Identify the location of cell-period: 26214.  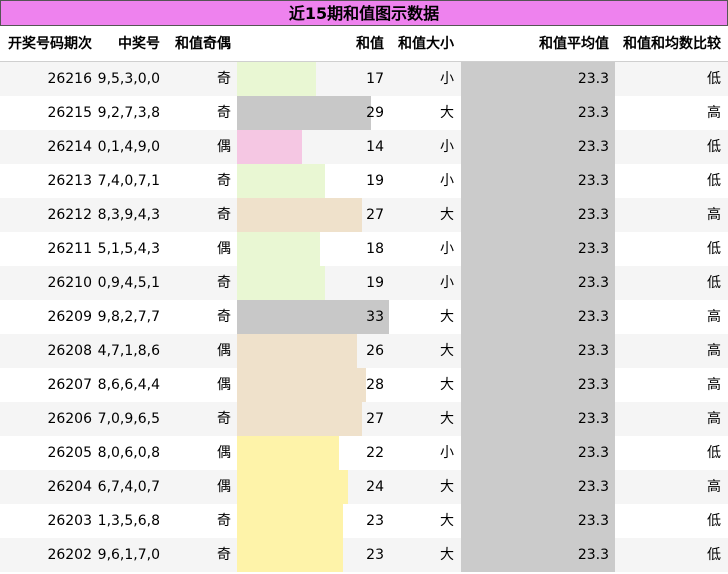
(69, 147).